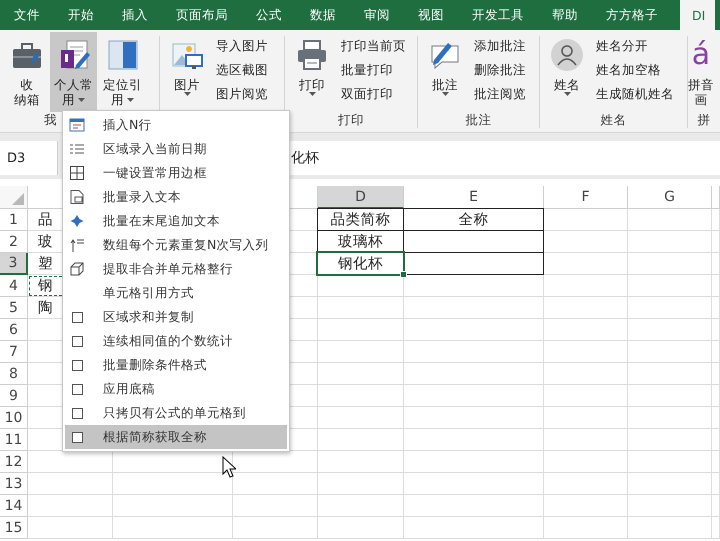 The width and height of the screenshot is (720, 541). What do you see at coordinates (704, 119) in the screenshot?
I see `group-label: 拼` at bounding box center [704, 119].